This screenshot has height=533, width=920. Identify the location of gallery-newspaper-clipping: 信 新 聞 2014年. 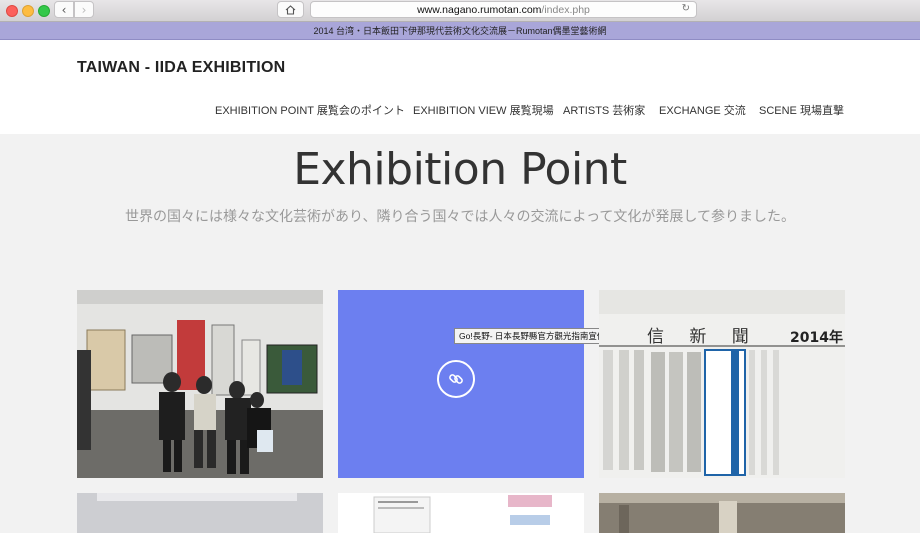
(722, 384).